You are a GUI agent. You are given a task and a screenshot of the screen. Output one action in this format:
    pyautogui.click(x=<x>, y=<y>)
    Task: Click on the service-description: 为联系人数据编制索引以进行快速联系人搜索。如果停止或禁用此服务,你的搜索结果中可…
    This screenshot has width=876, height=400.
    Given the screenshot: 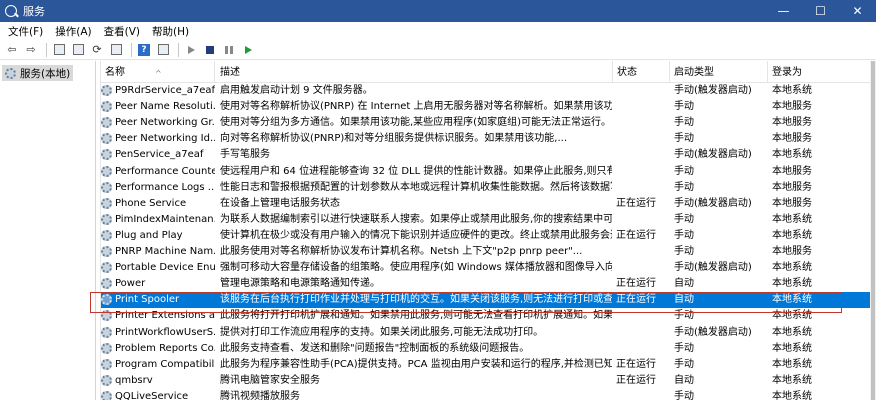 What is the action you would take?
    pyautogui.click(x=416, y=219)
    